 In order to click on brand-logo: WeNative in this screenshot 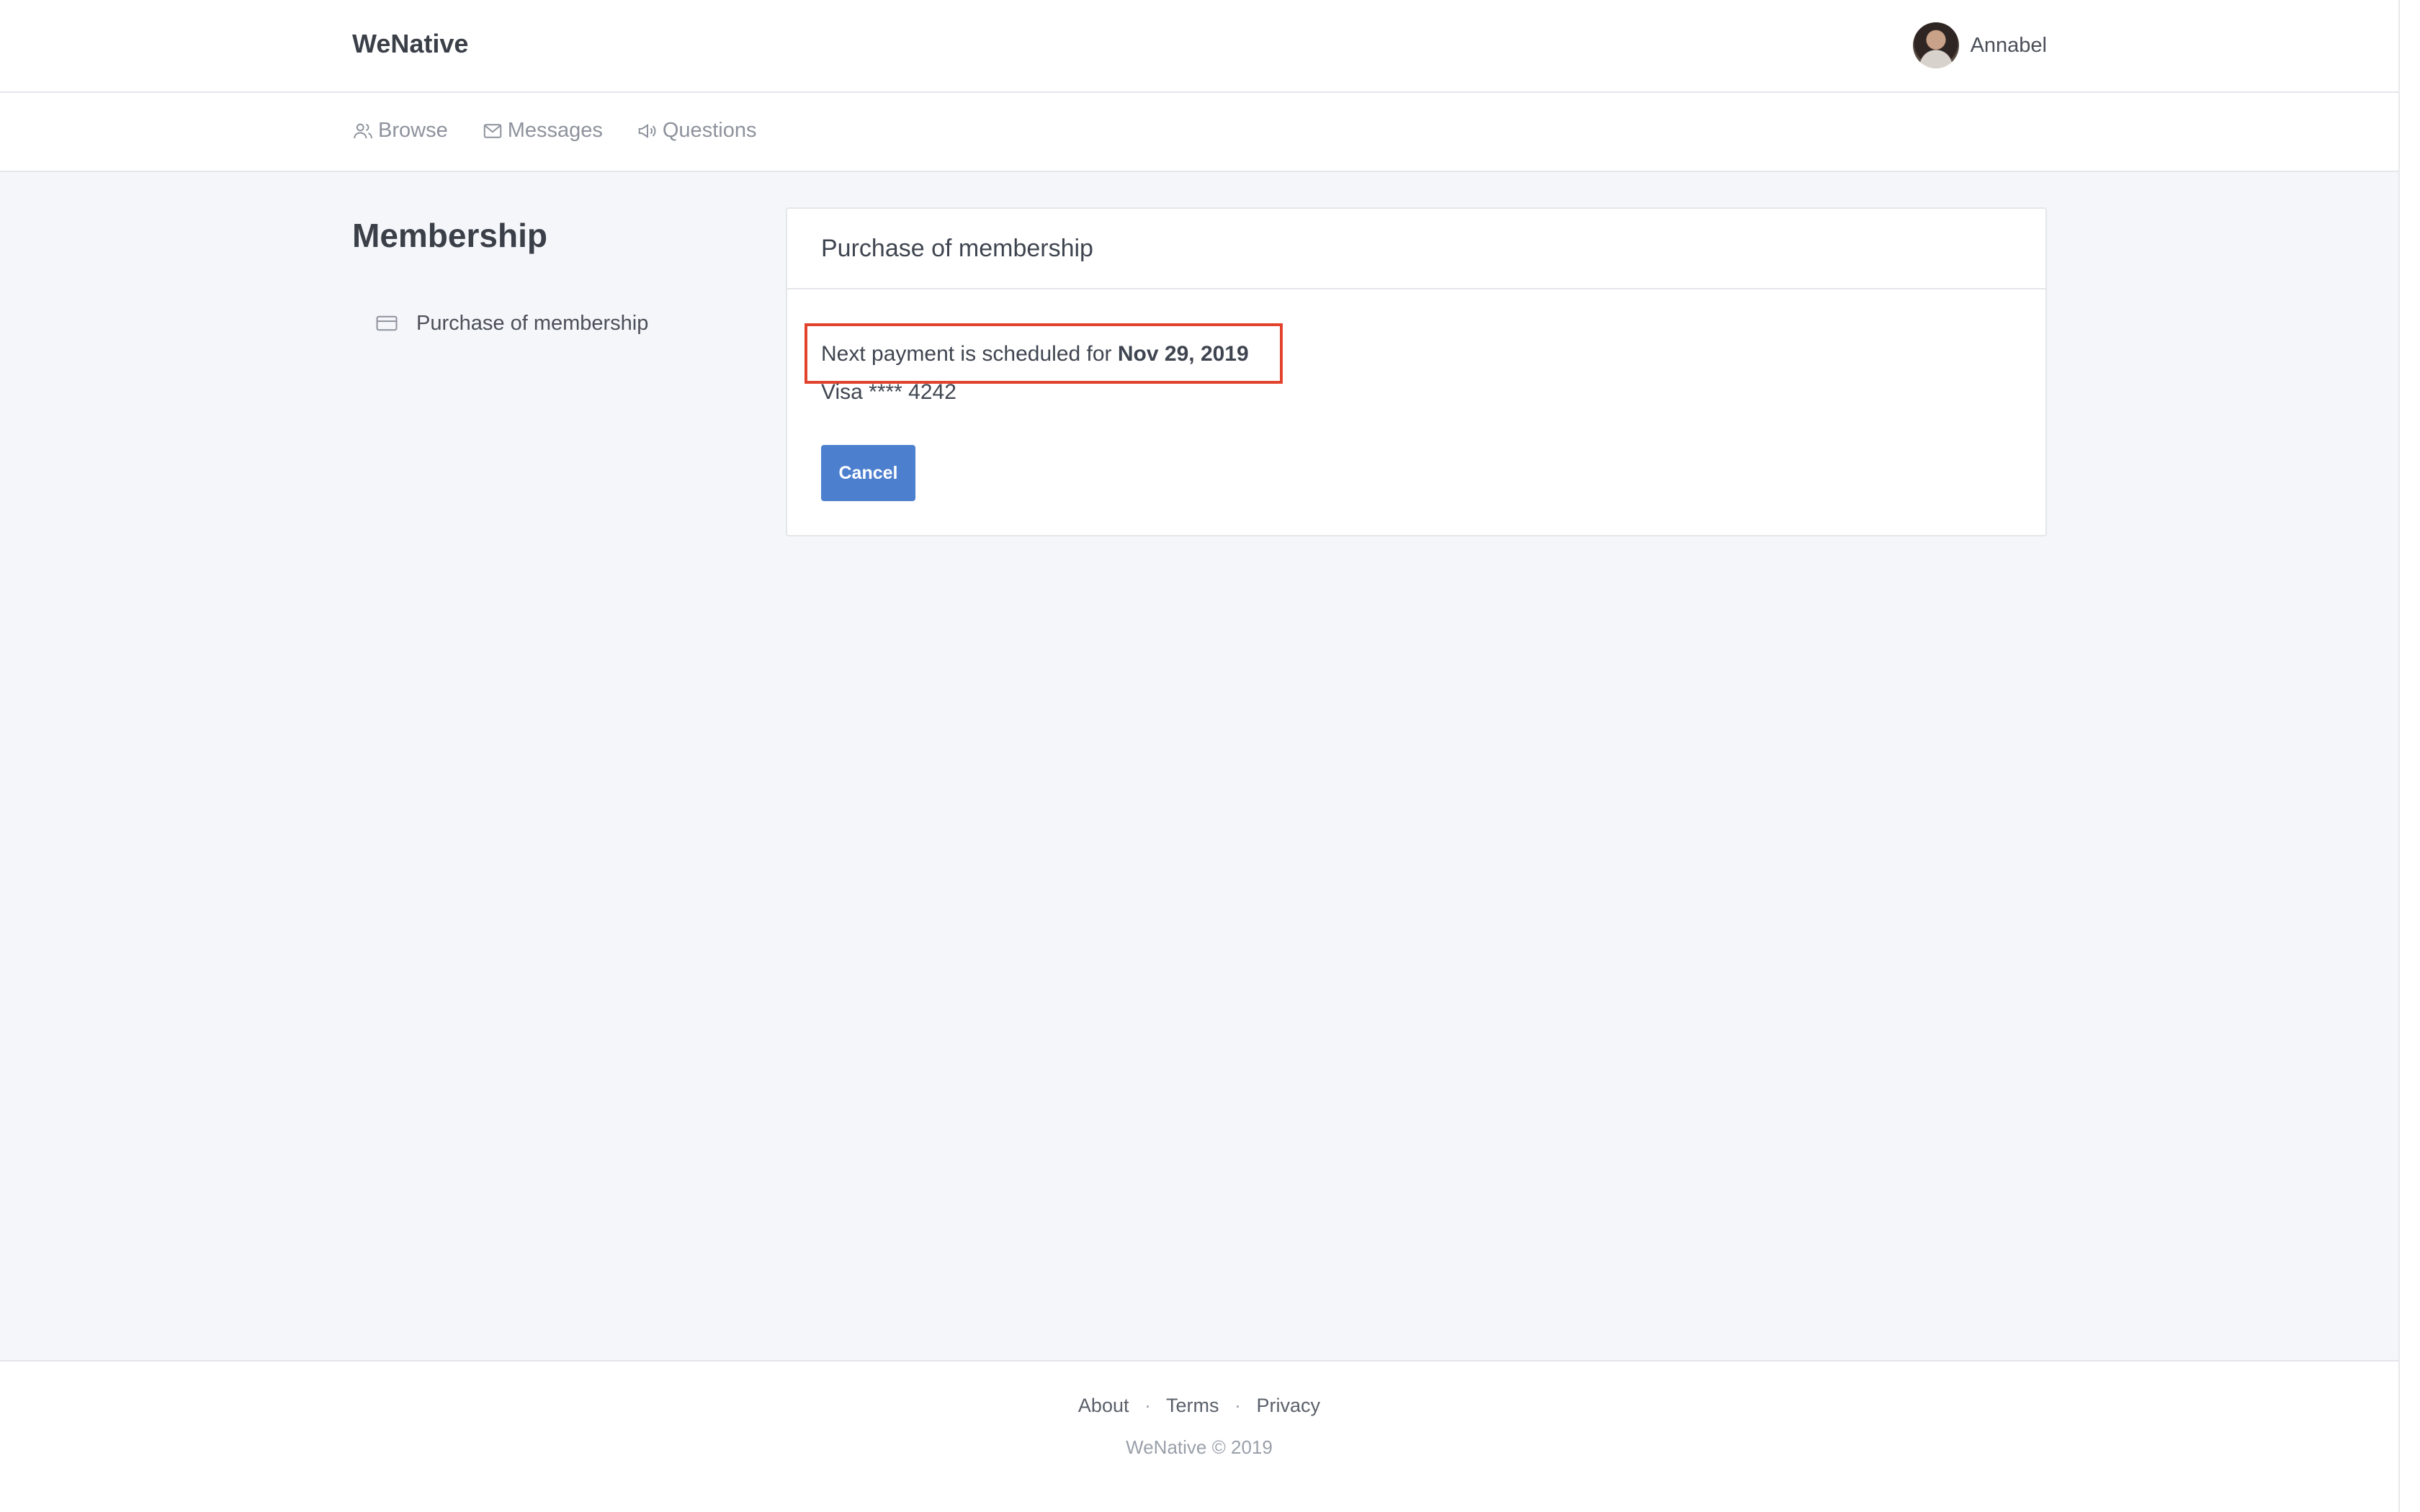, I will do `click(410, 44)`.